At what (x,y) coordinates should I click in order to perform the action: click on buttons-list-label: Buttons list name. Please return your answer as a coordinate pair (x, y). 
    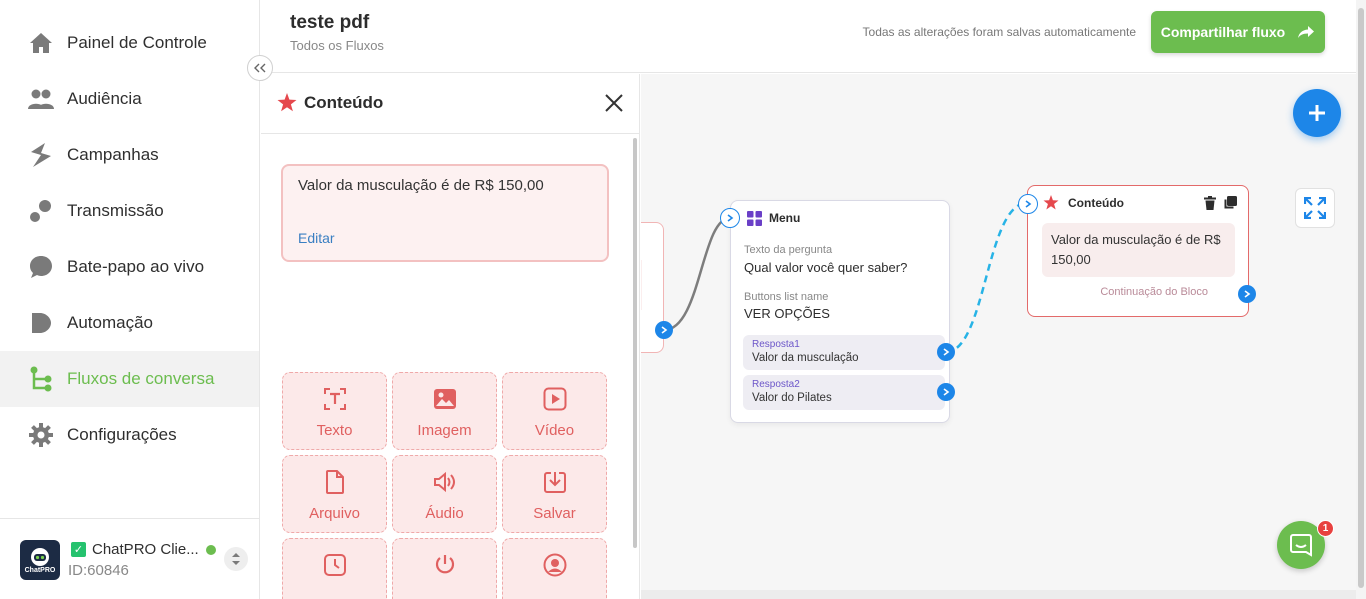
    Looking at the image, I should click on (786, 297).